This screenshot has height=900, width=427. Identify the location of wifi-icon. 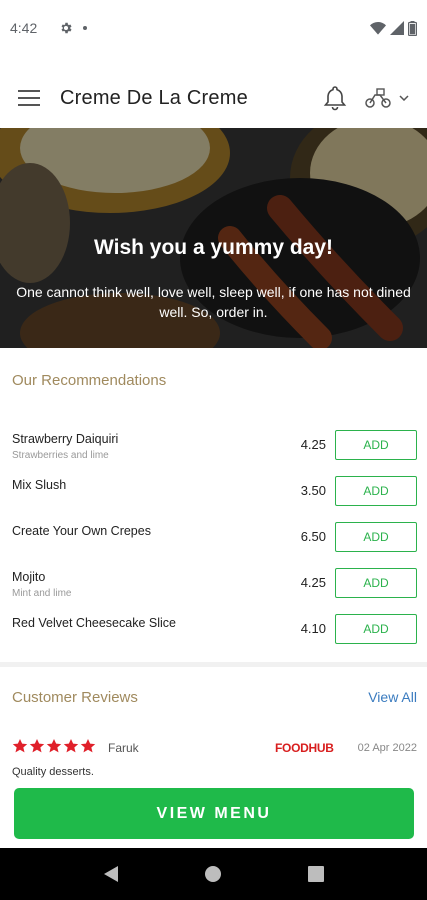
(378, 28).